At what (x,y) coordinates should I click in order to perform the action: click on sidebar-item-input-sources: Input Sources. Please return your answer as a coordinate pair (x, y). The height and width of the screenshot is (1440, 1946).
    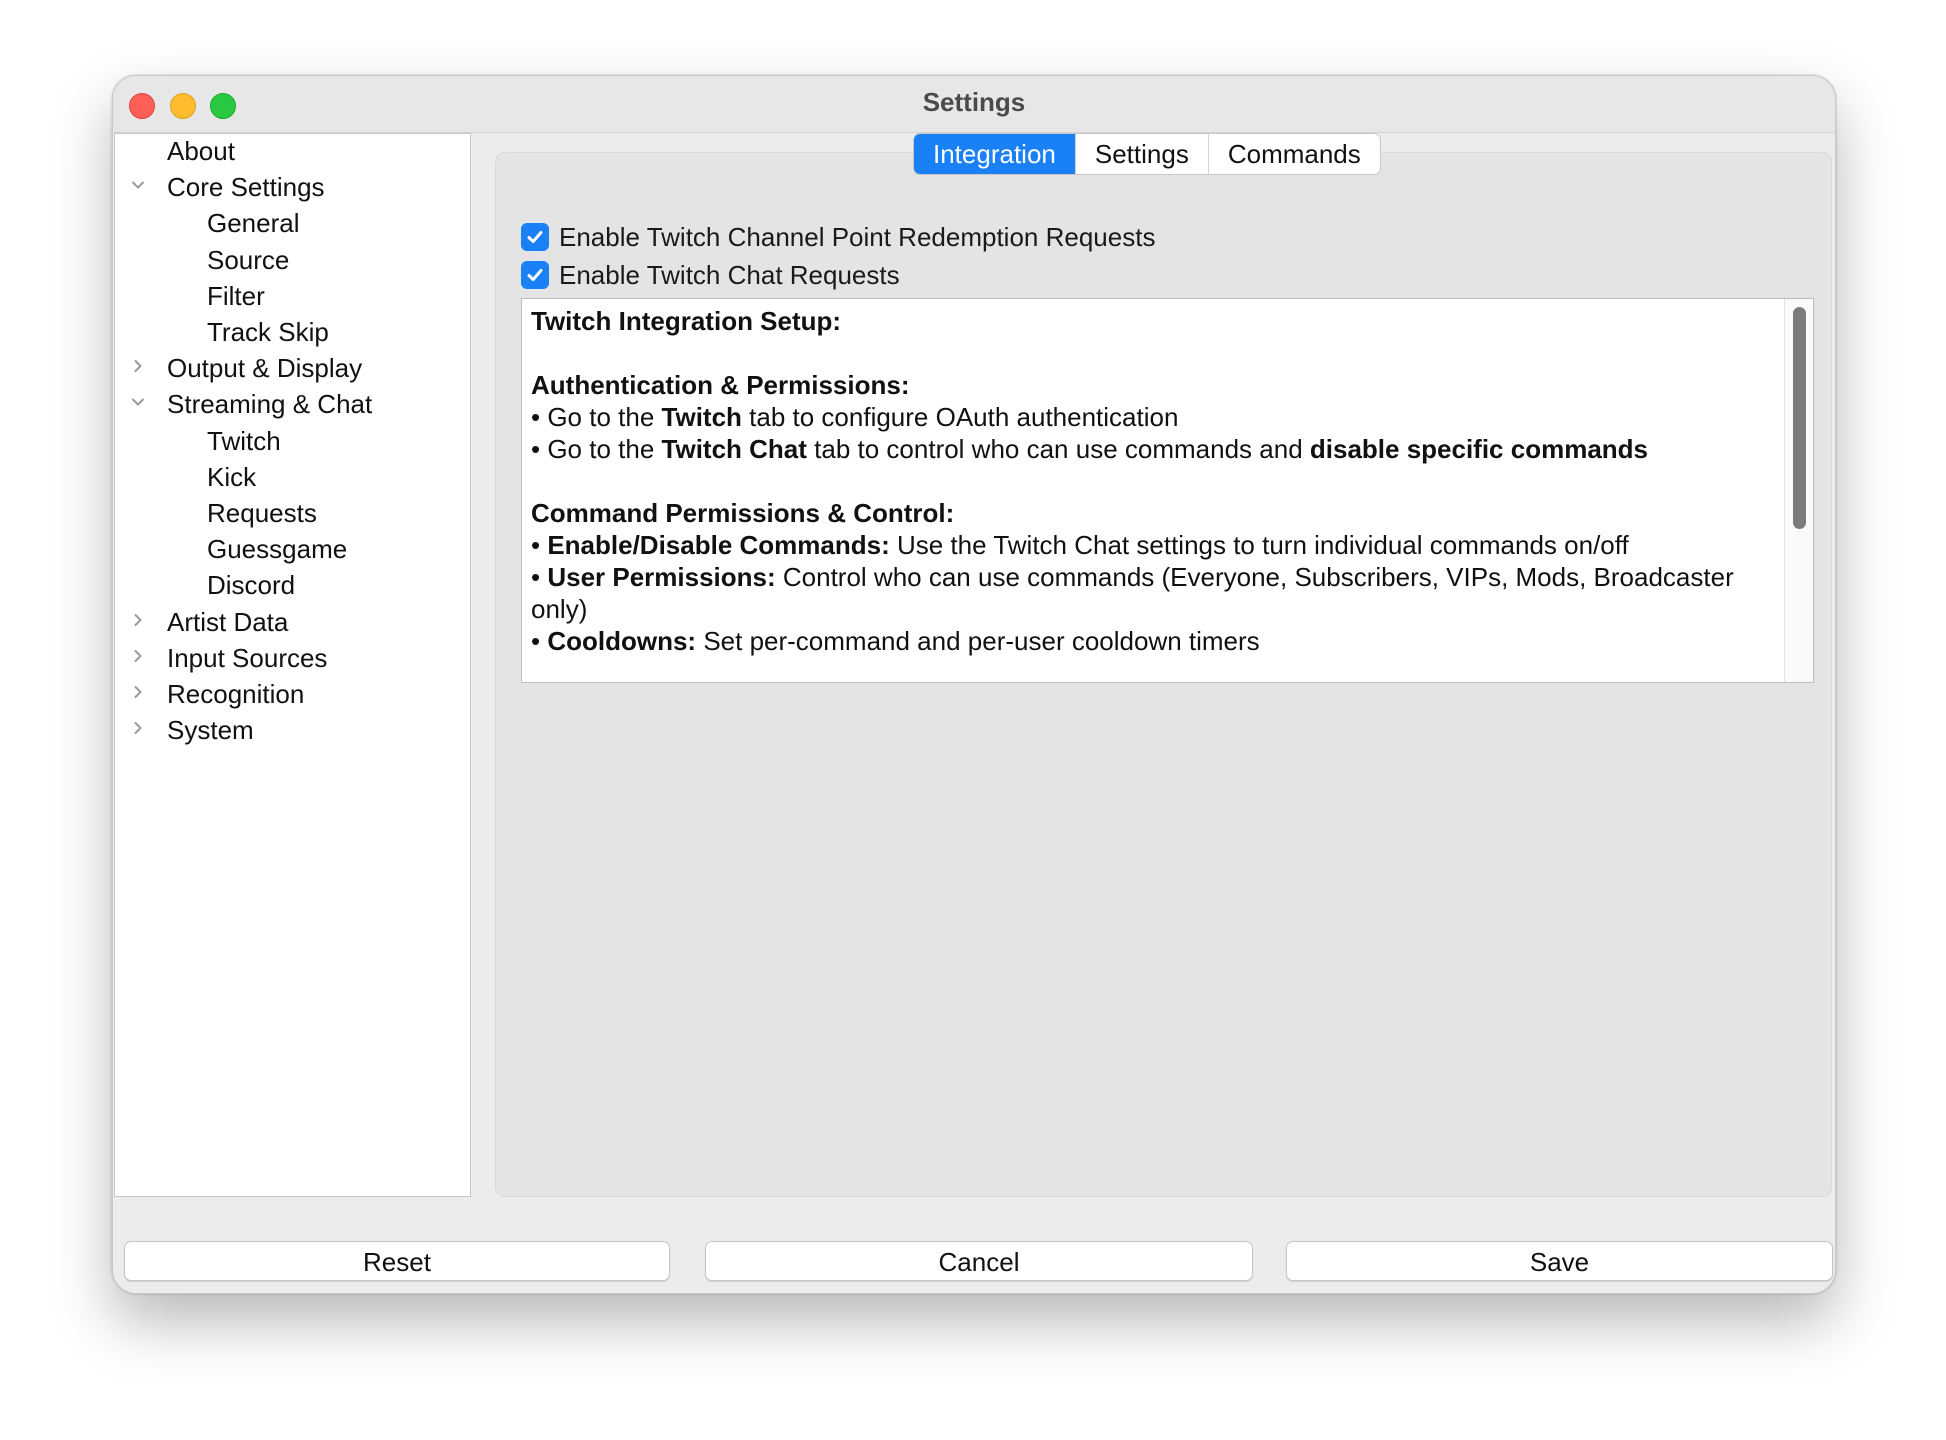
    Looking at the image, I should click on (247, 658).